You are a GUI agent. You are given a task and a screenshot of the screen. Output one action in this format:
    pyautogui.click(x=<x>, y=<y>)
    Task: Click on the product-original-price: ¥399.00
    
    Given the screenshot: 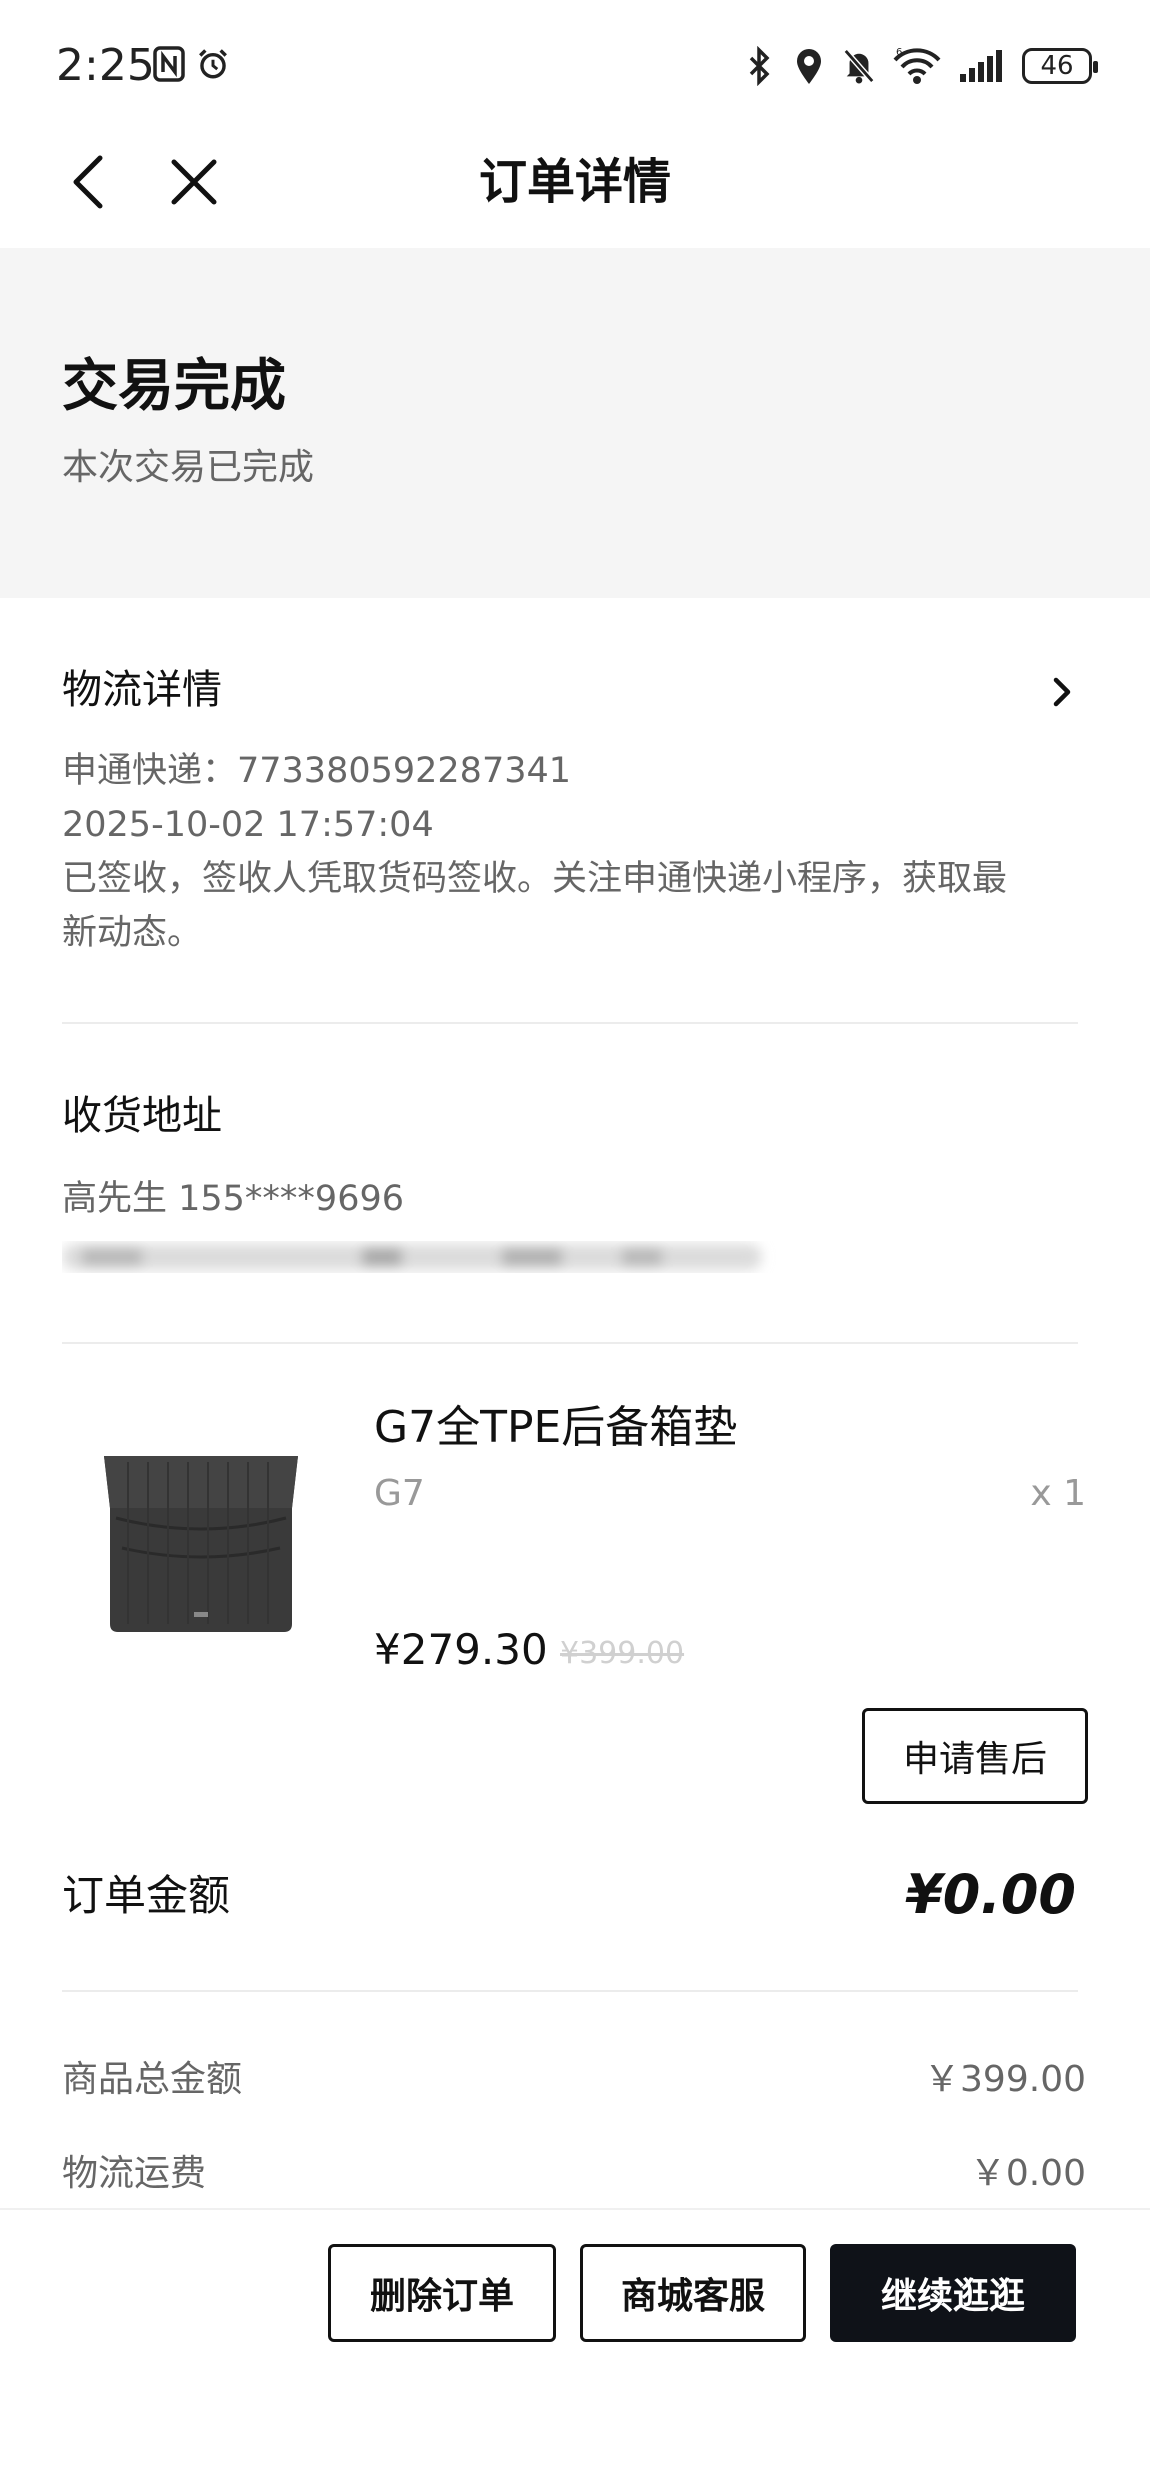 What is the action you would take?
    pyautogui.click(x=622, y=1653)
    